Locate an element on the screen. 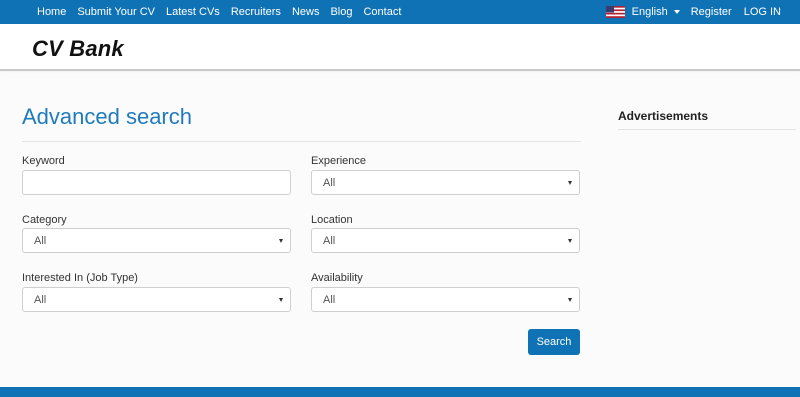  nav-link-latest-cvs: Latest CVs is located at coordinates (193, 12).